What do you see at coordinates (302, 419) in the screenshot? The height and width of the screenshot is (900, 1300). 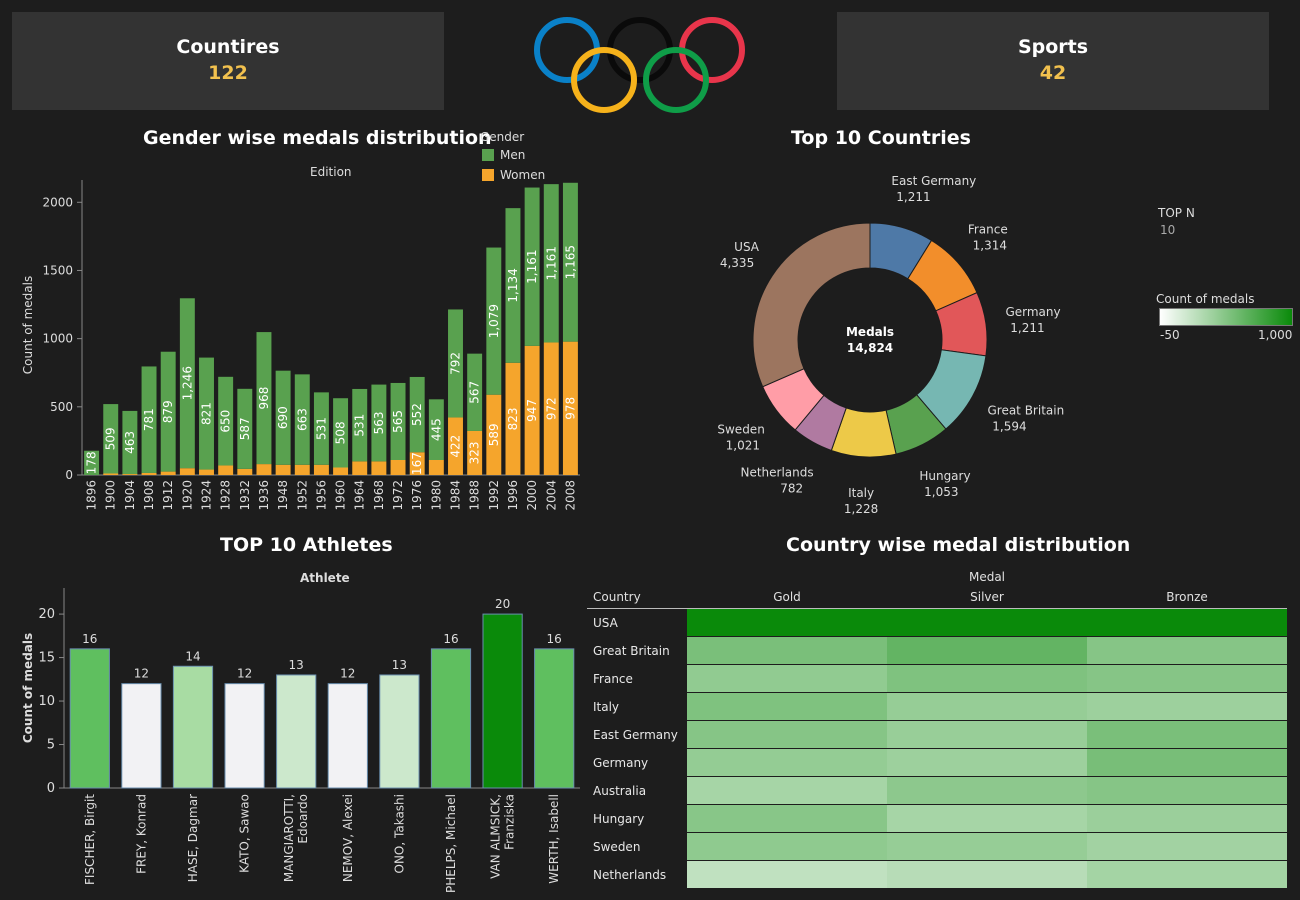 I see `gender-men-value-label: 663` at bounding box center [302, 419].